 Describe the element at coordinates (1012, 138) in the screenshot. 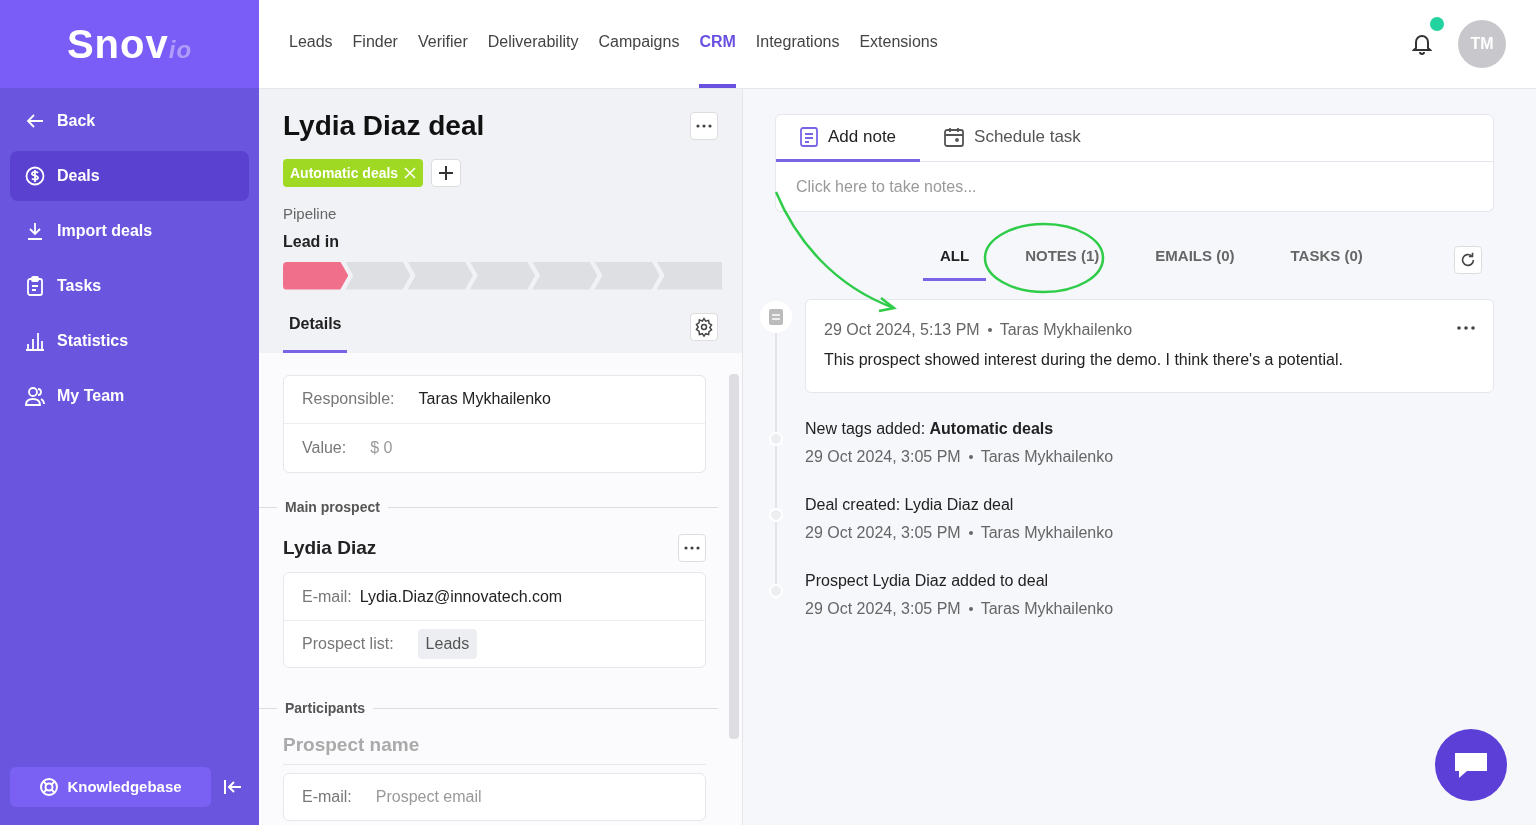

I see `composer-tab: Schedule task` at that location.